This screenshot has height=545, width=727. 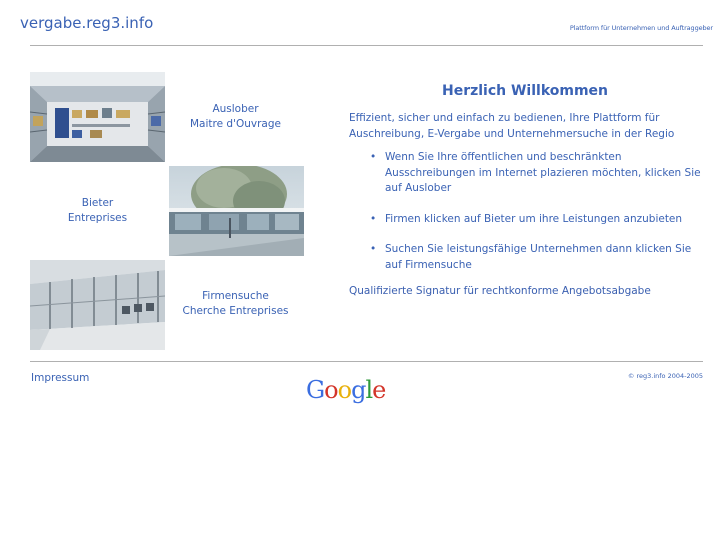 I want to click on impressum-link: Impressum, so click(x=60, y=378).